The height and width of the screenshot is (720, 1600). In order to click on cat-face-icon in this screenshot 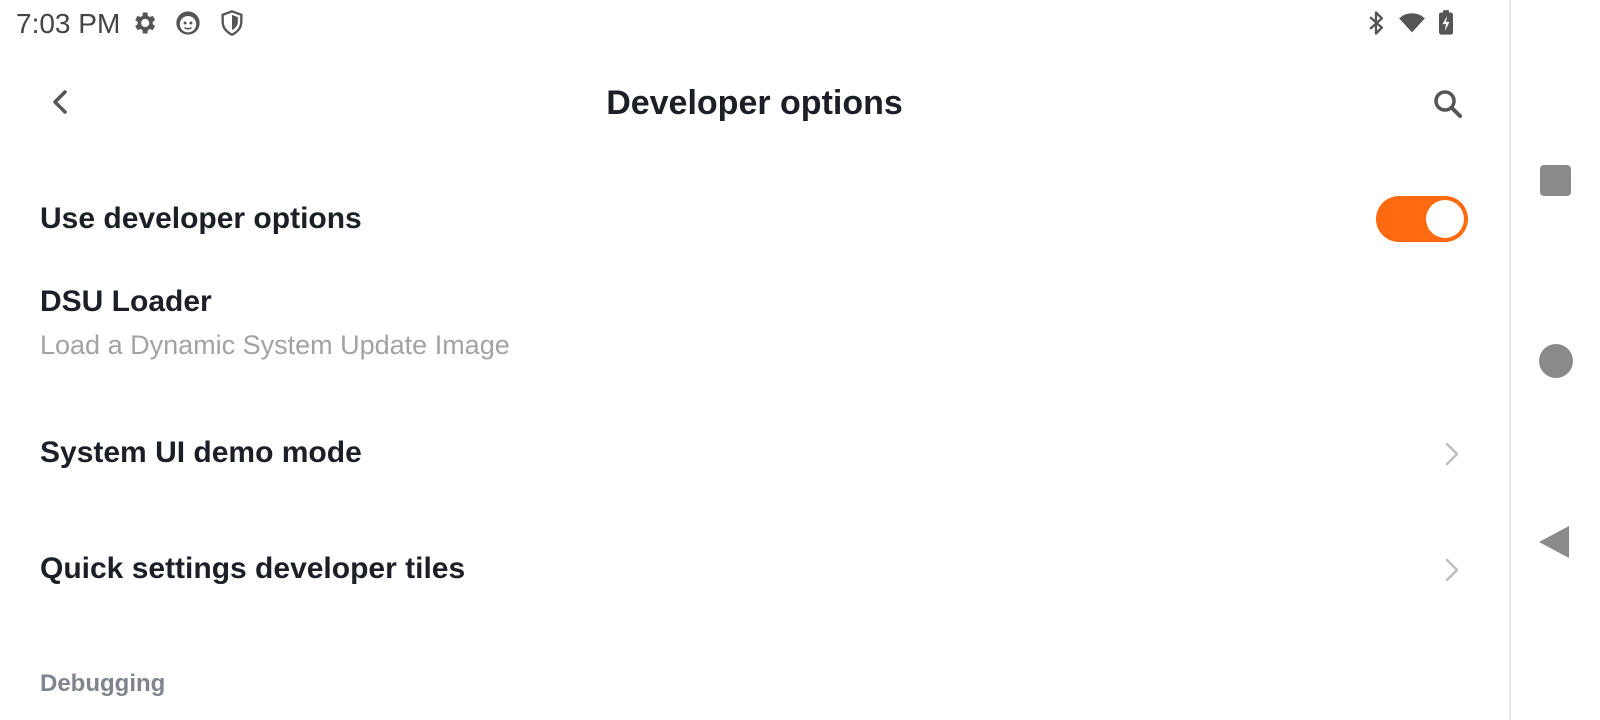, I will do `click(188, 23)`.